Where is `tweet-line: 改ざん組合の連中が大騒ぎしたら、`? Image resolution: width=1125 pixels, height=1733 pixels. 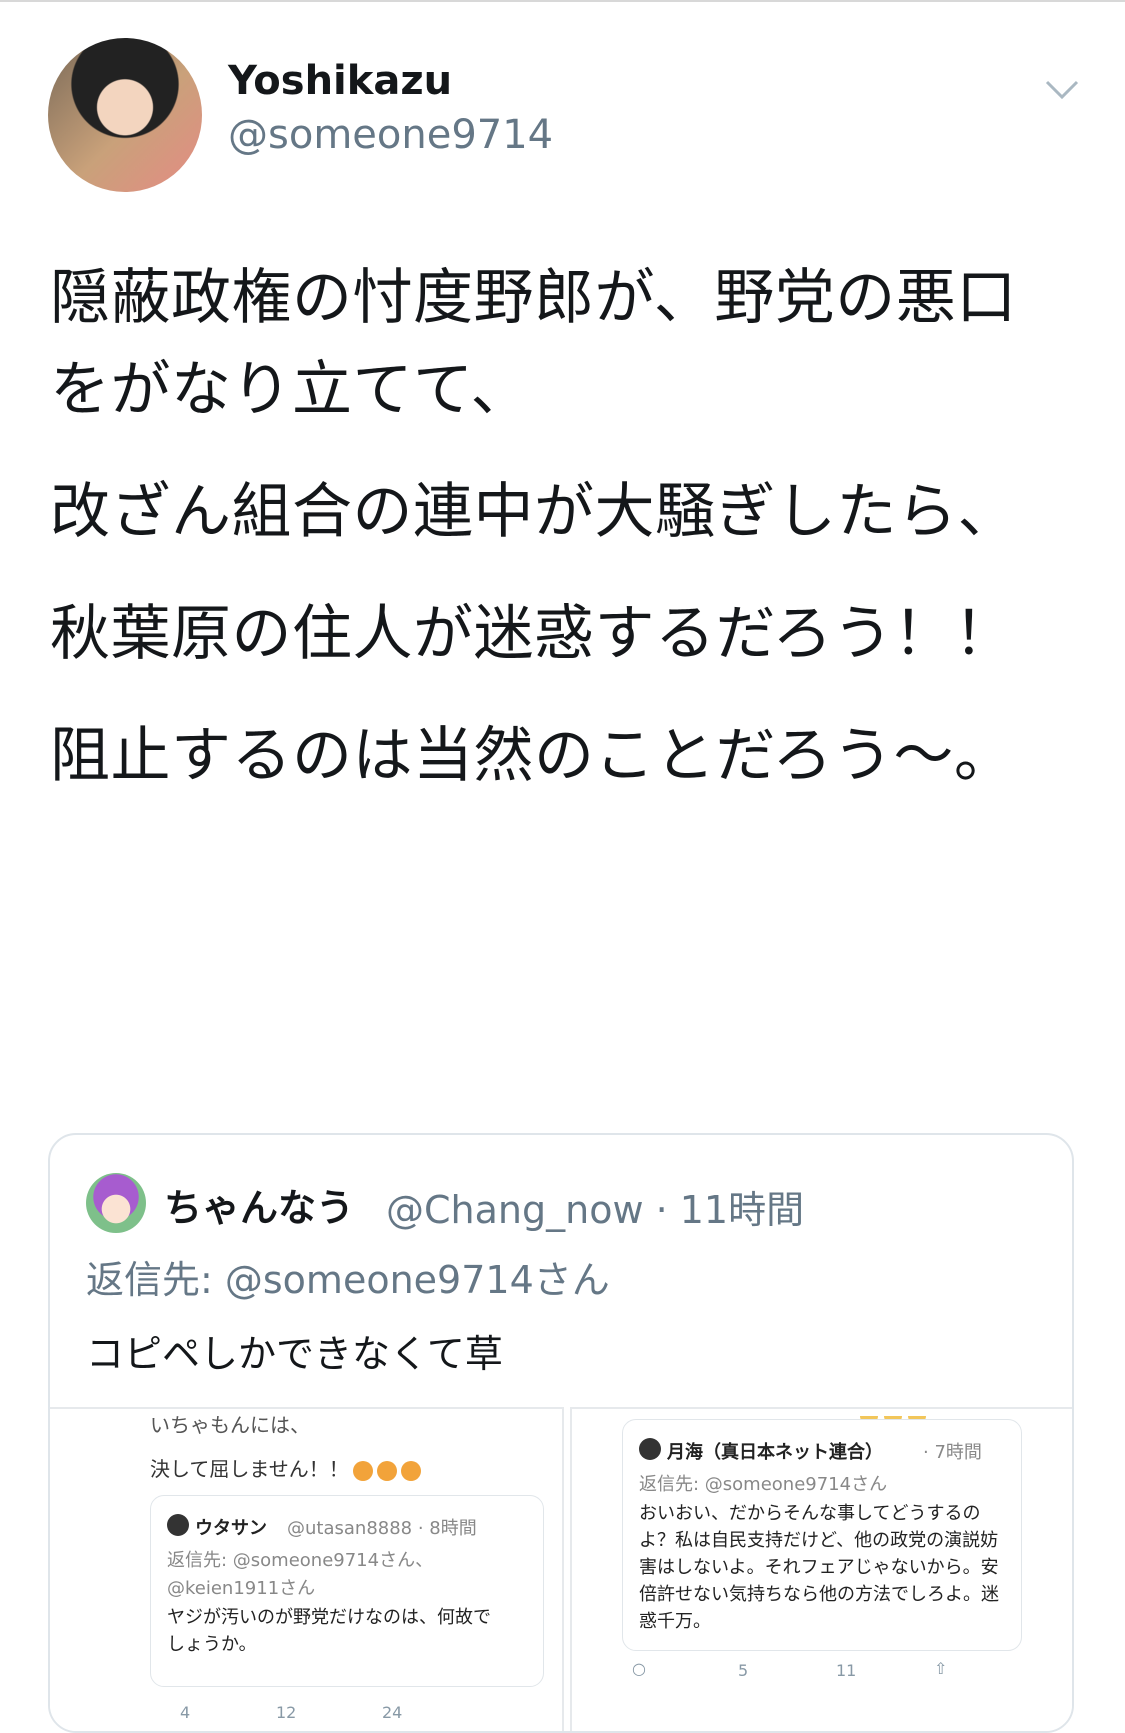 tweet-line: 改ざん組合の連中が大騒ぎしたら、 is located at coordinates (534, 512).